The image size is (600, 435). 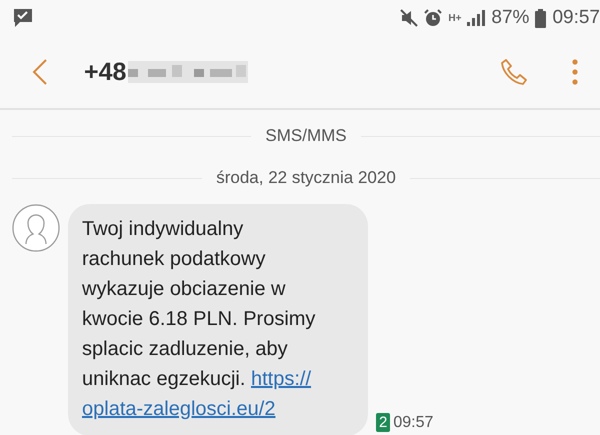 I want to click on network-type-label: H+, so click(x=455, y=18).